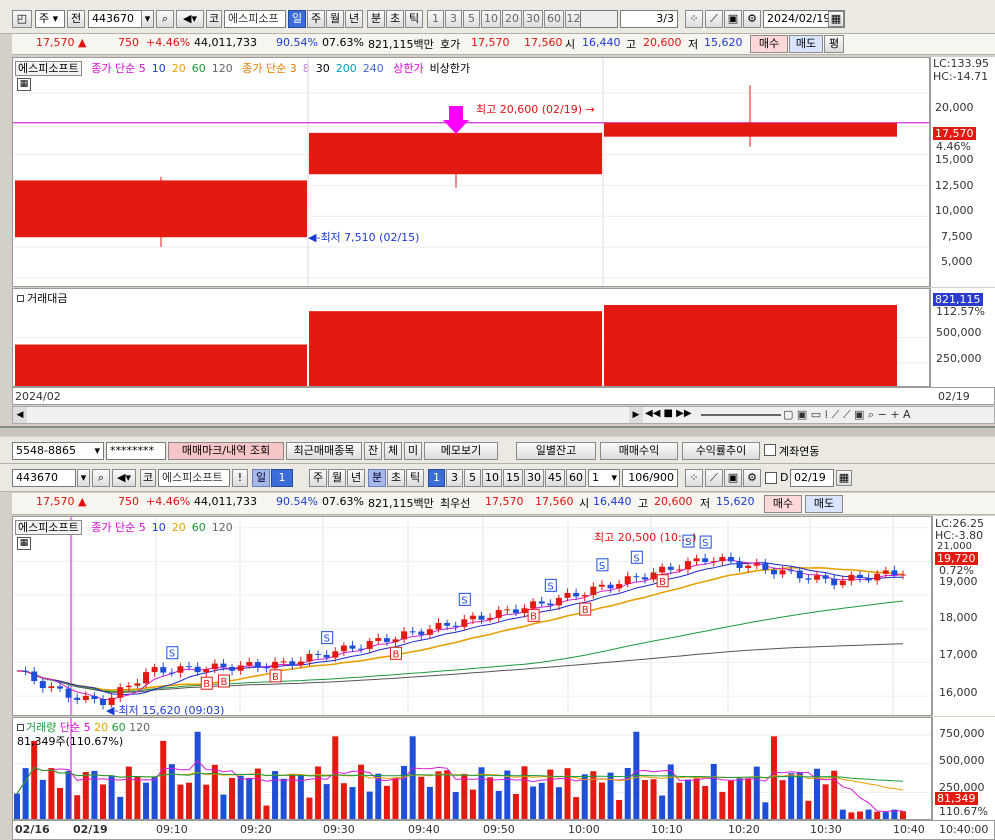 The image size is (995, 840). What do you see at coordinates (769, 44) in the screenshot?
I see `buy-button: 매수` at bounding box center [769, 44].